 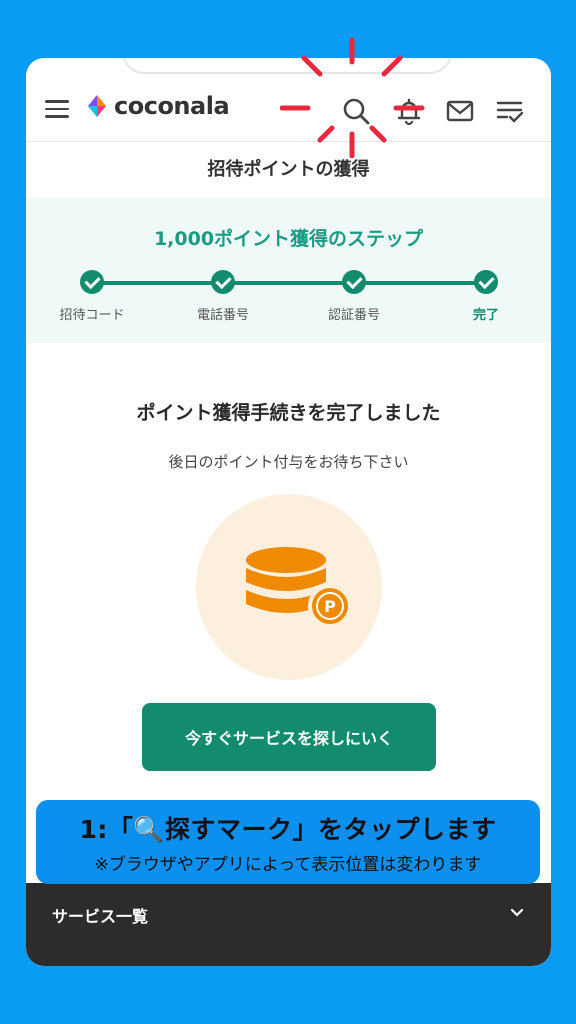 I want to click on step-label: 認証番号, so click(x=353, y=315).